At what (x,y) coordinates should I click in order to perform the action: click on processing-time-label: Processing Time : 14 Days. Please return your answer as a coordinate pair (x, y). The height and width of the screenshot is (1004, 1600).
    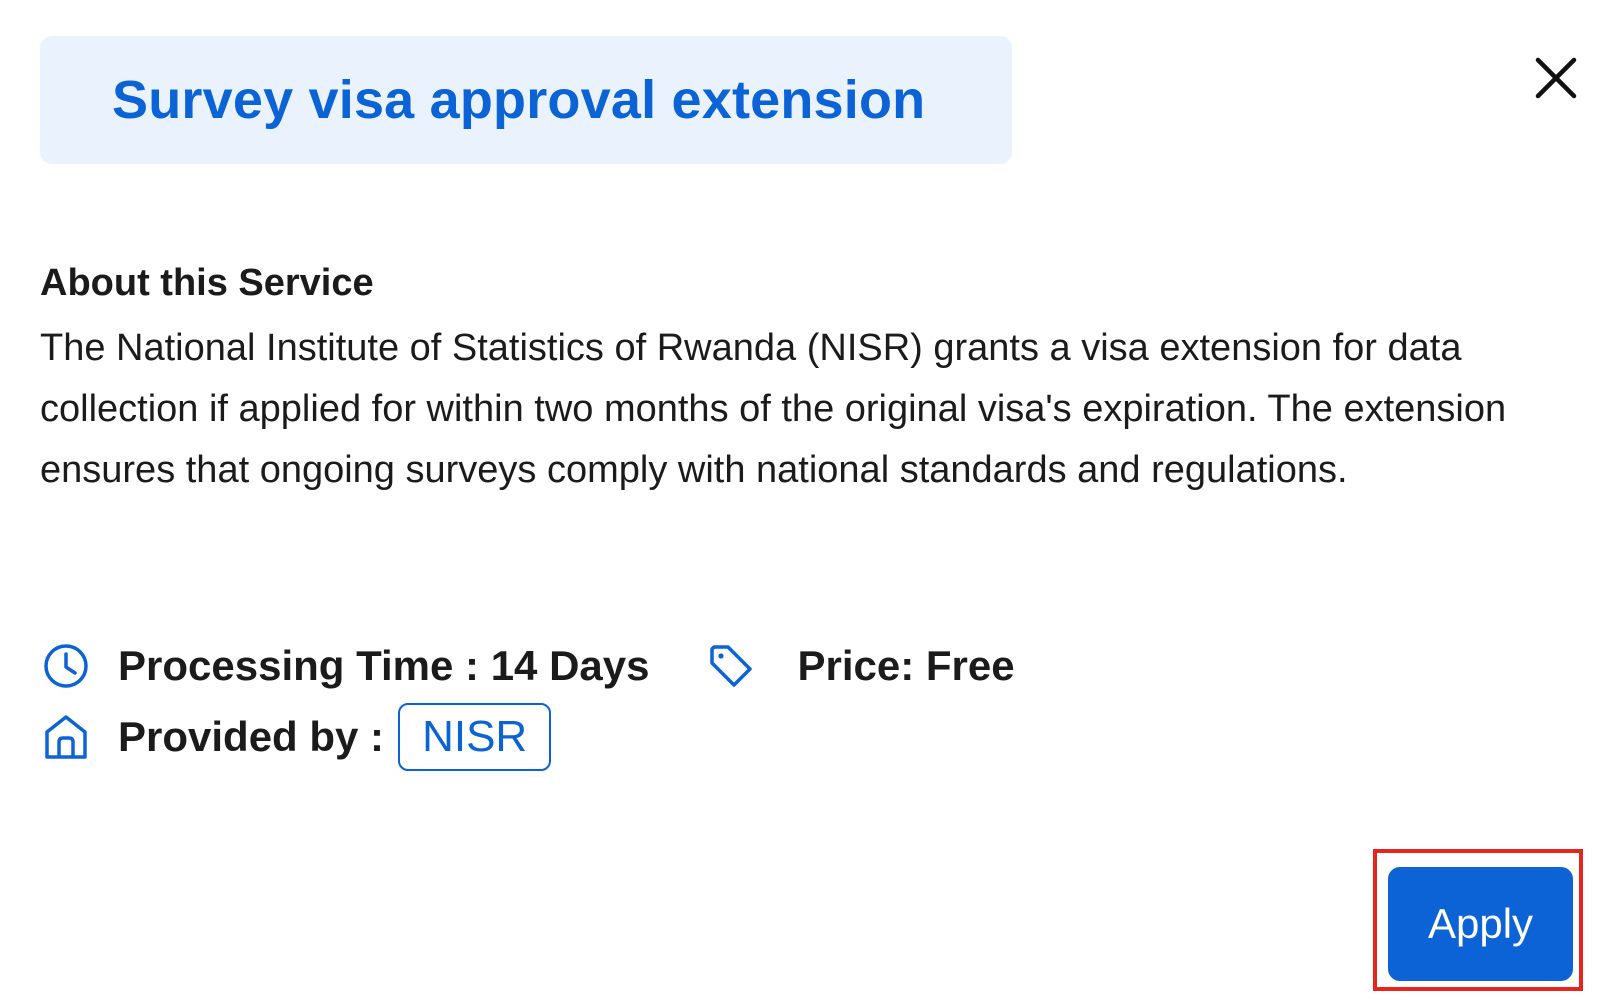
    Looking at the image, I should click on (384, 665).